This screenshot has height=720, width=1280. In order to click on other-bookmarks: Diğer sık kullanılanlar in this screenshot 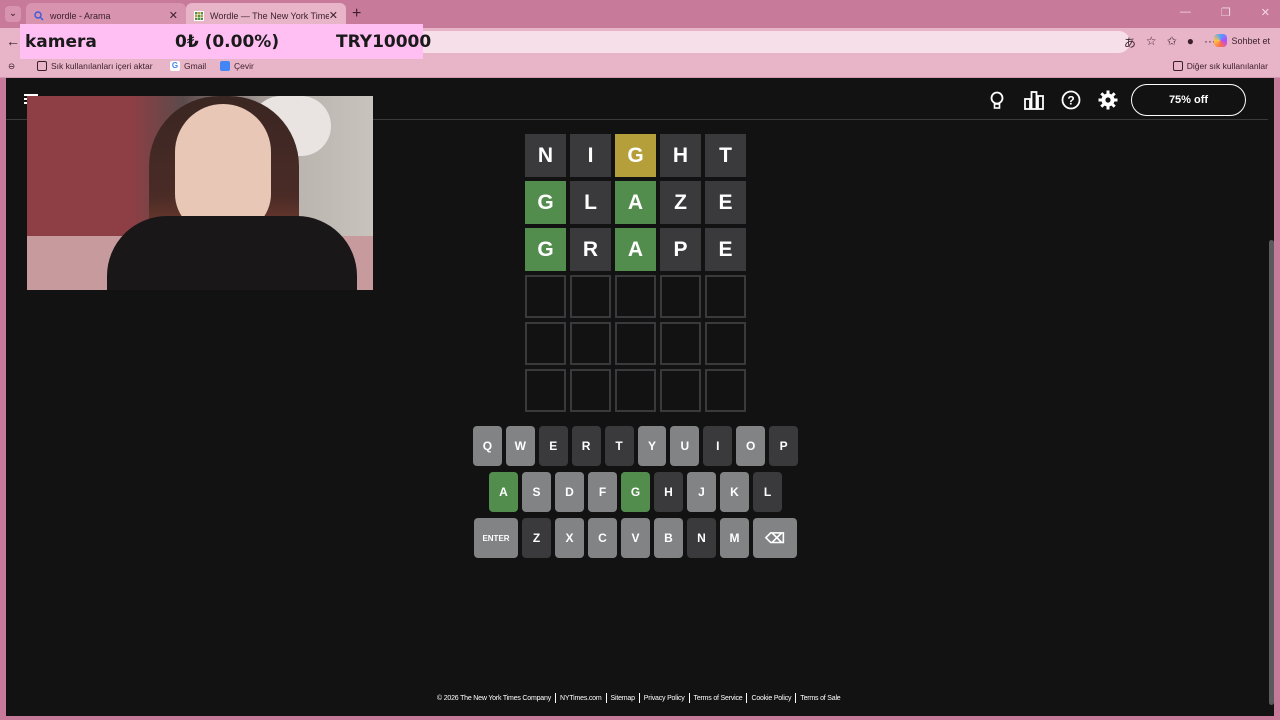, I will do `click(1220, 66)`.